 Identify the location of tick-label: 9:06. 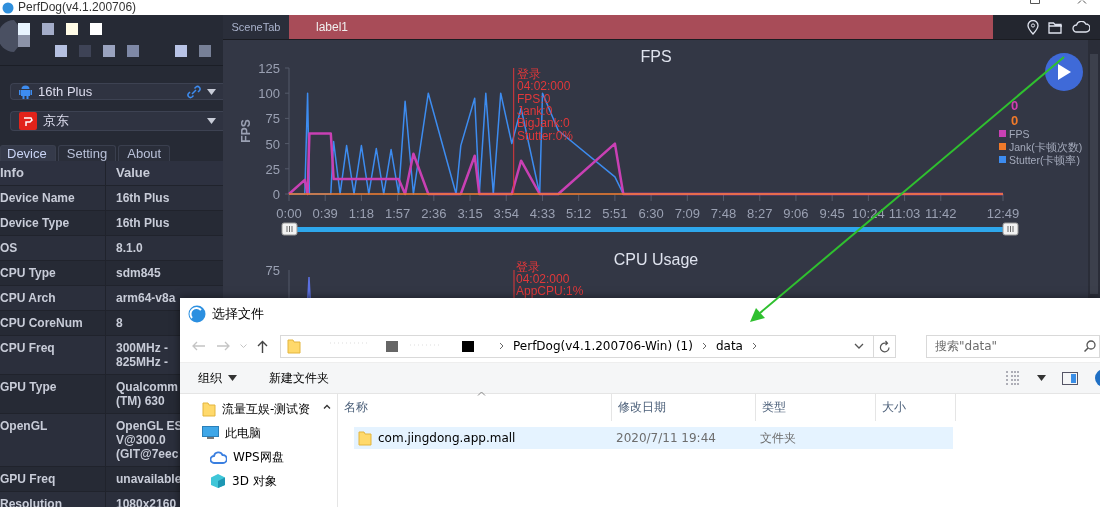
(796, 213).